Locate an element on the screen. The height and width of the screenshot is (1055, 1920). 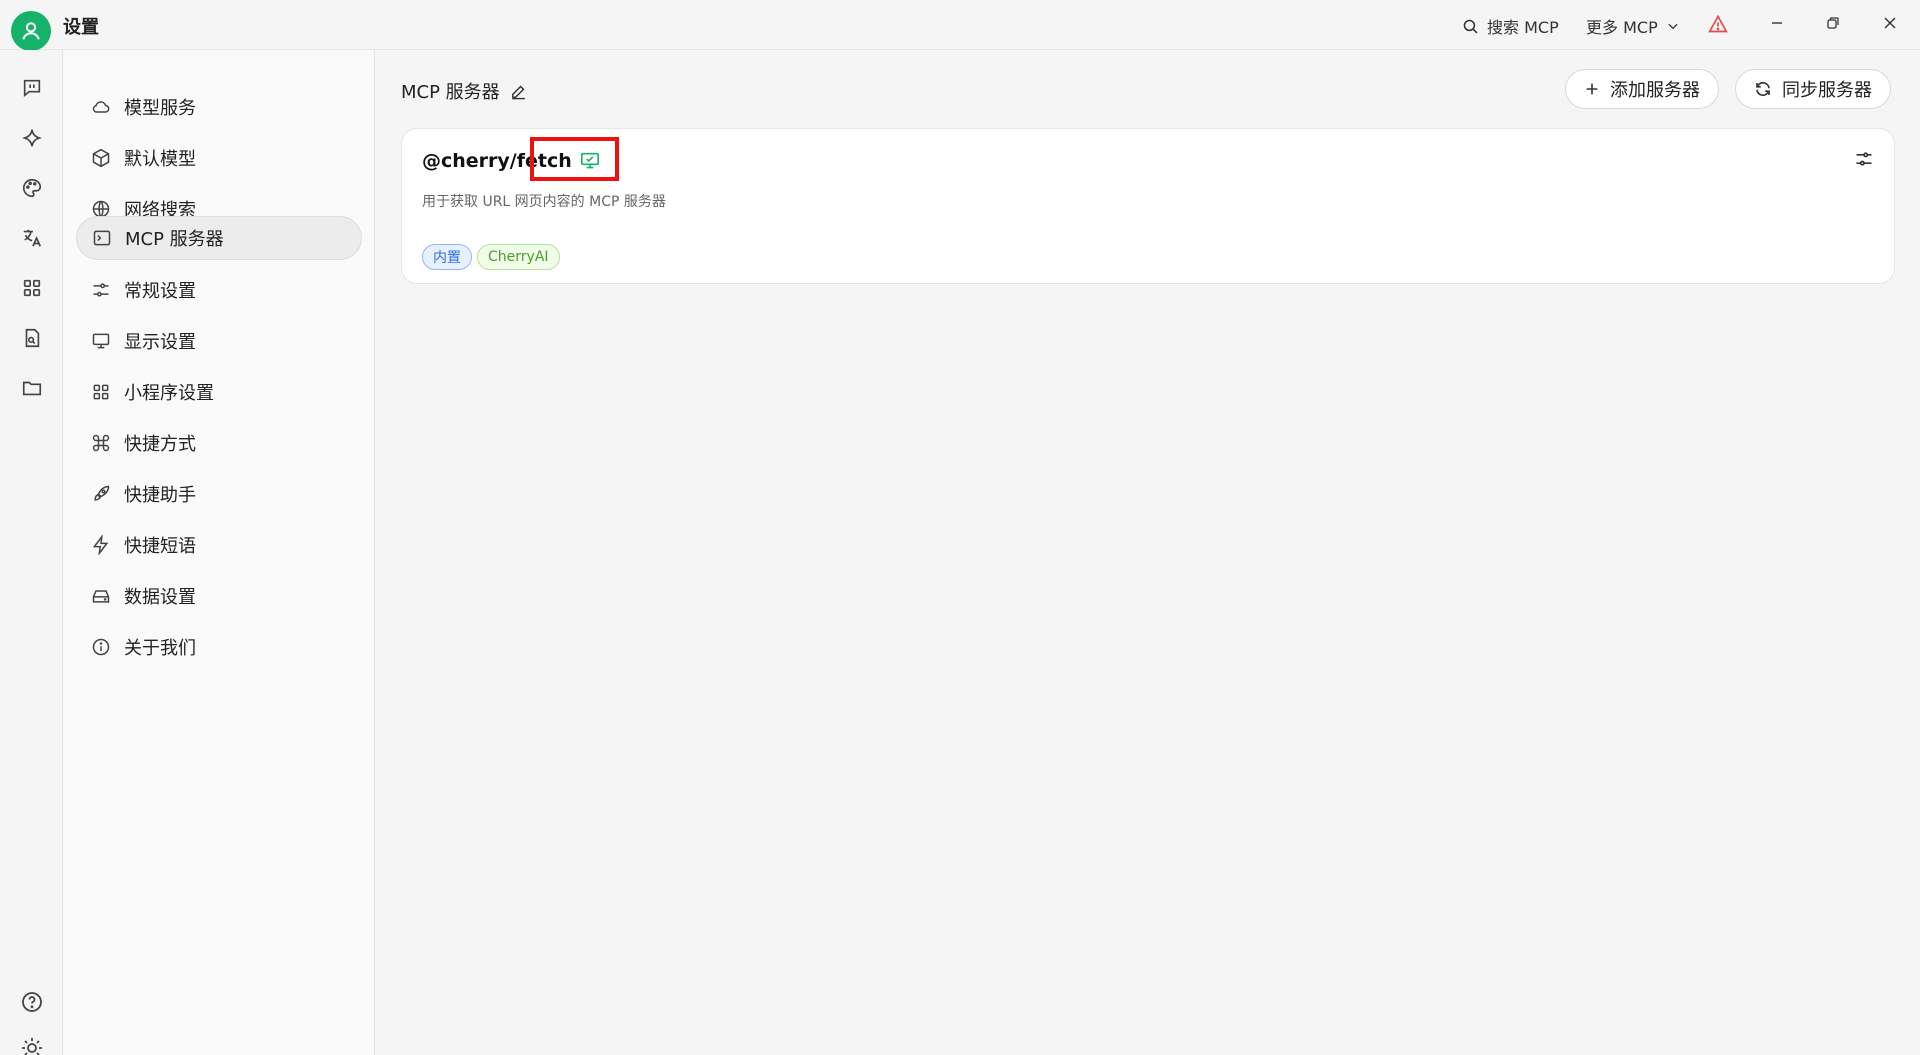
server-status is located at coordinates (590, 163).